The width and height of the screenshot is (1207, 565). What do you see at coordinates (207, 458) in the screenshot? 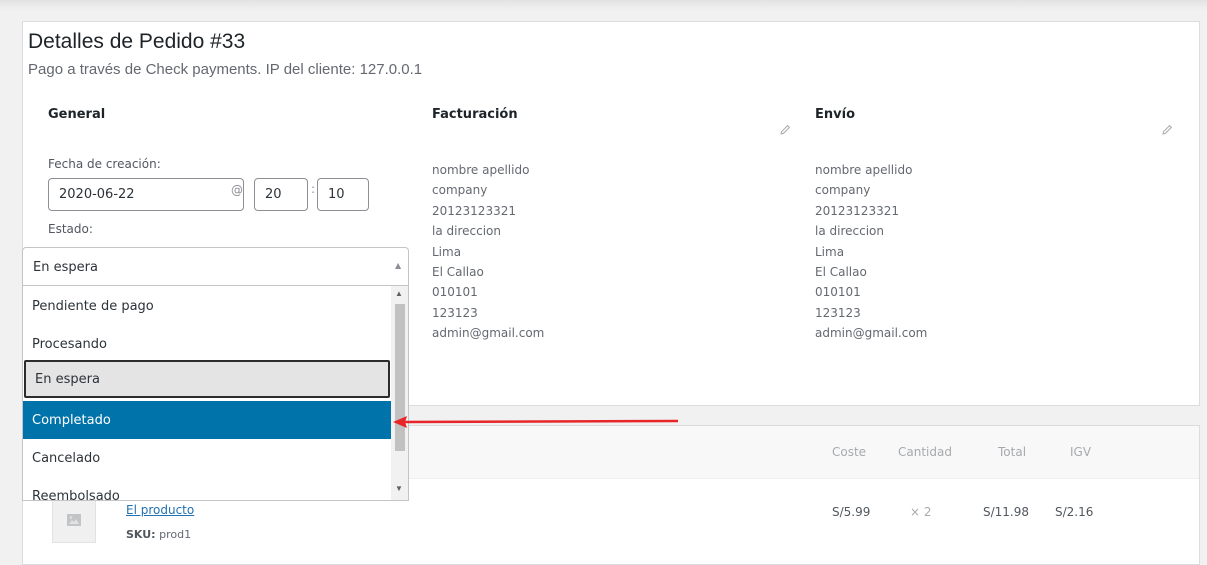
I see `status-option-cancelled: Cancelado` at bounding box center [207, 458].